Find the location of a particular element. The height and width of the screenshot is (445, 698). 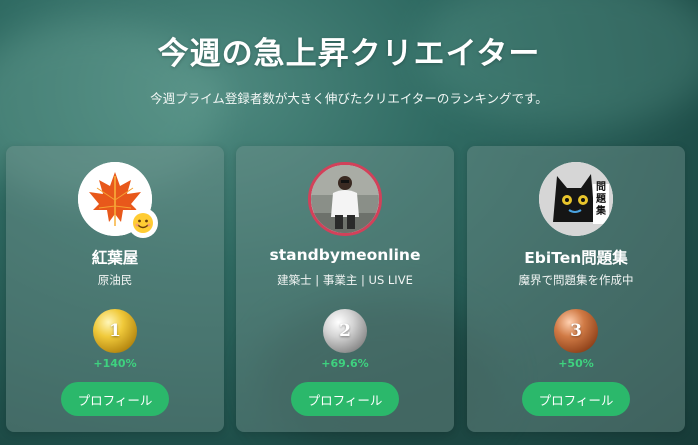

smiley-emoji-icon is located at coordinates (143, 223).